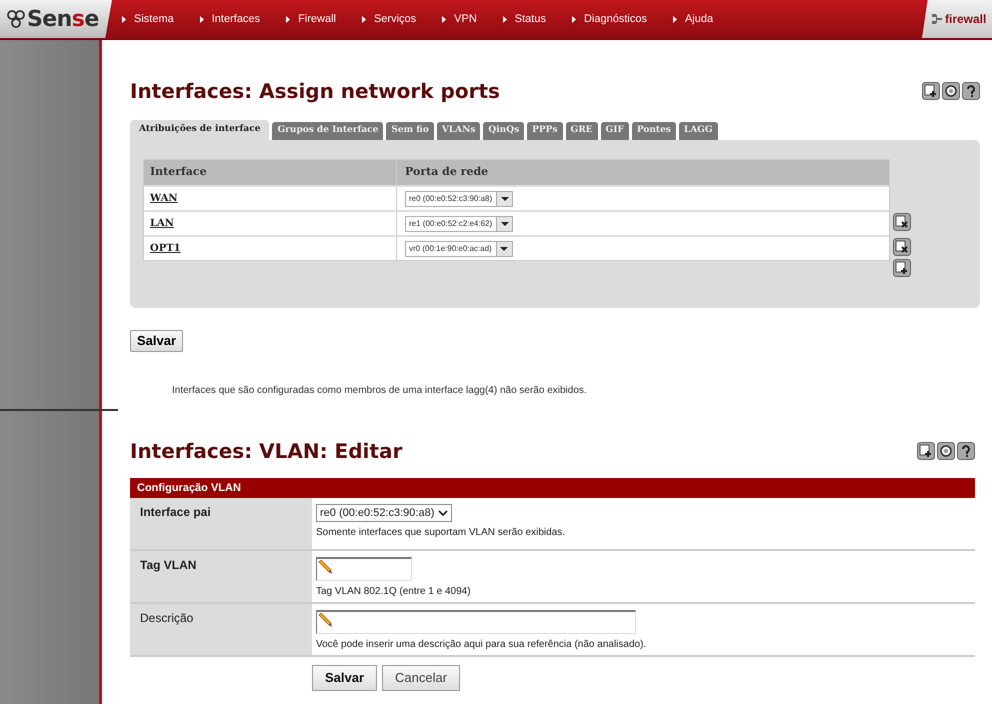 The width and height of the screenshot is (992, 704). I want to click on form-button: Salvar, so click(345, 678).